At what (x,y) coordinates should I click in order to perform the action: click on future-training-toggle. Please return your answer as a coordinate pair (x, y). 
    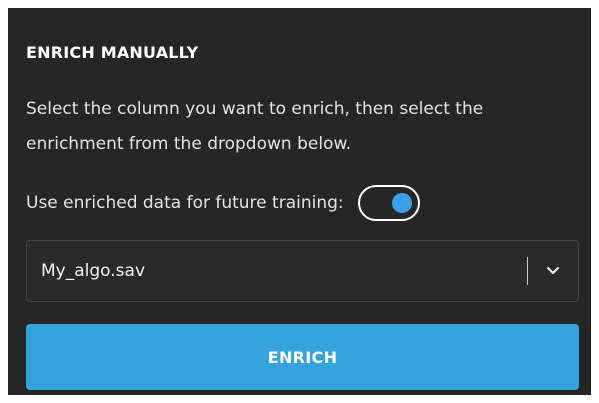
    Looking at the image, I should click on (388, 203).